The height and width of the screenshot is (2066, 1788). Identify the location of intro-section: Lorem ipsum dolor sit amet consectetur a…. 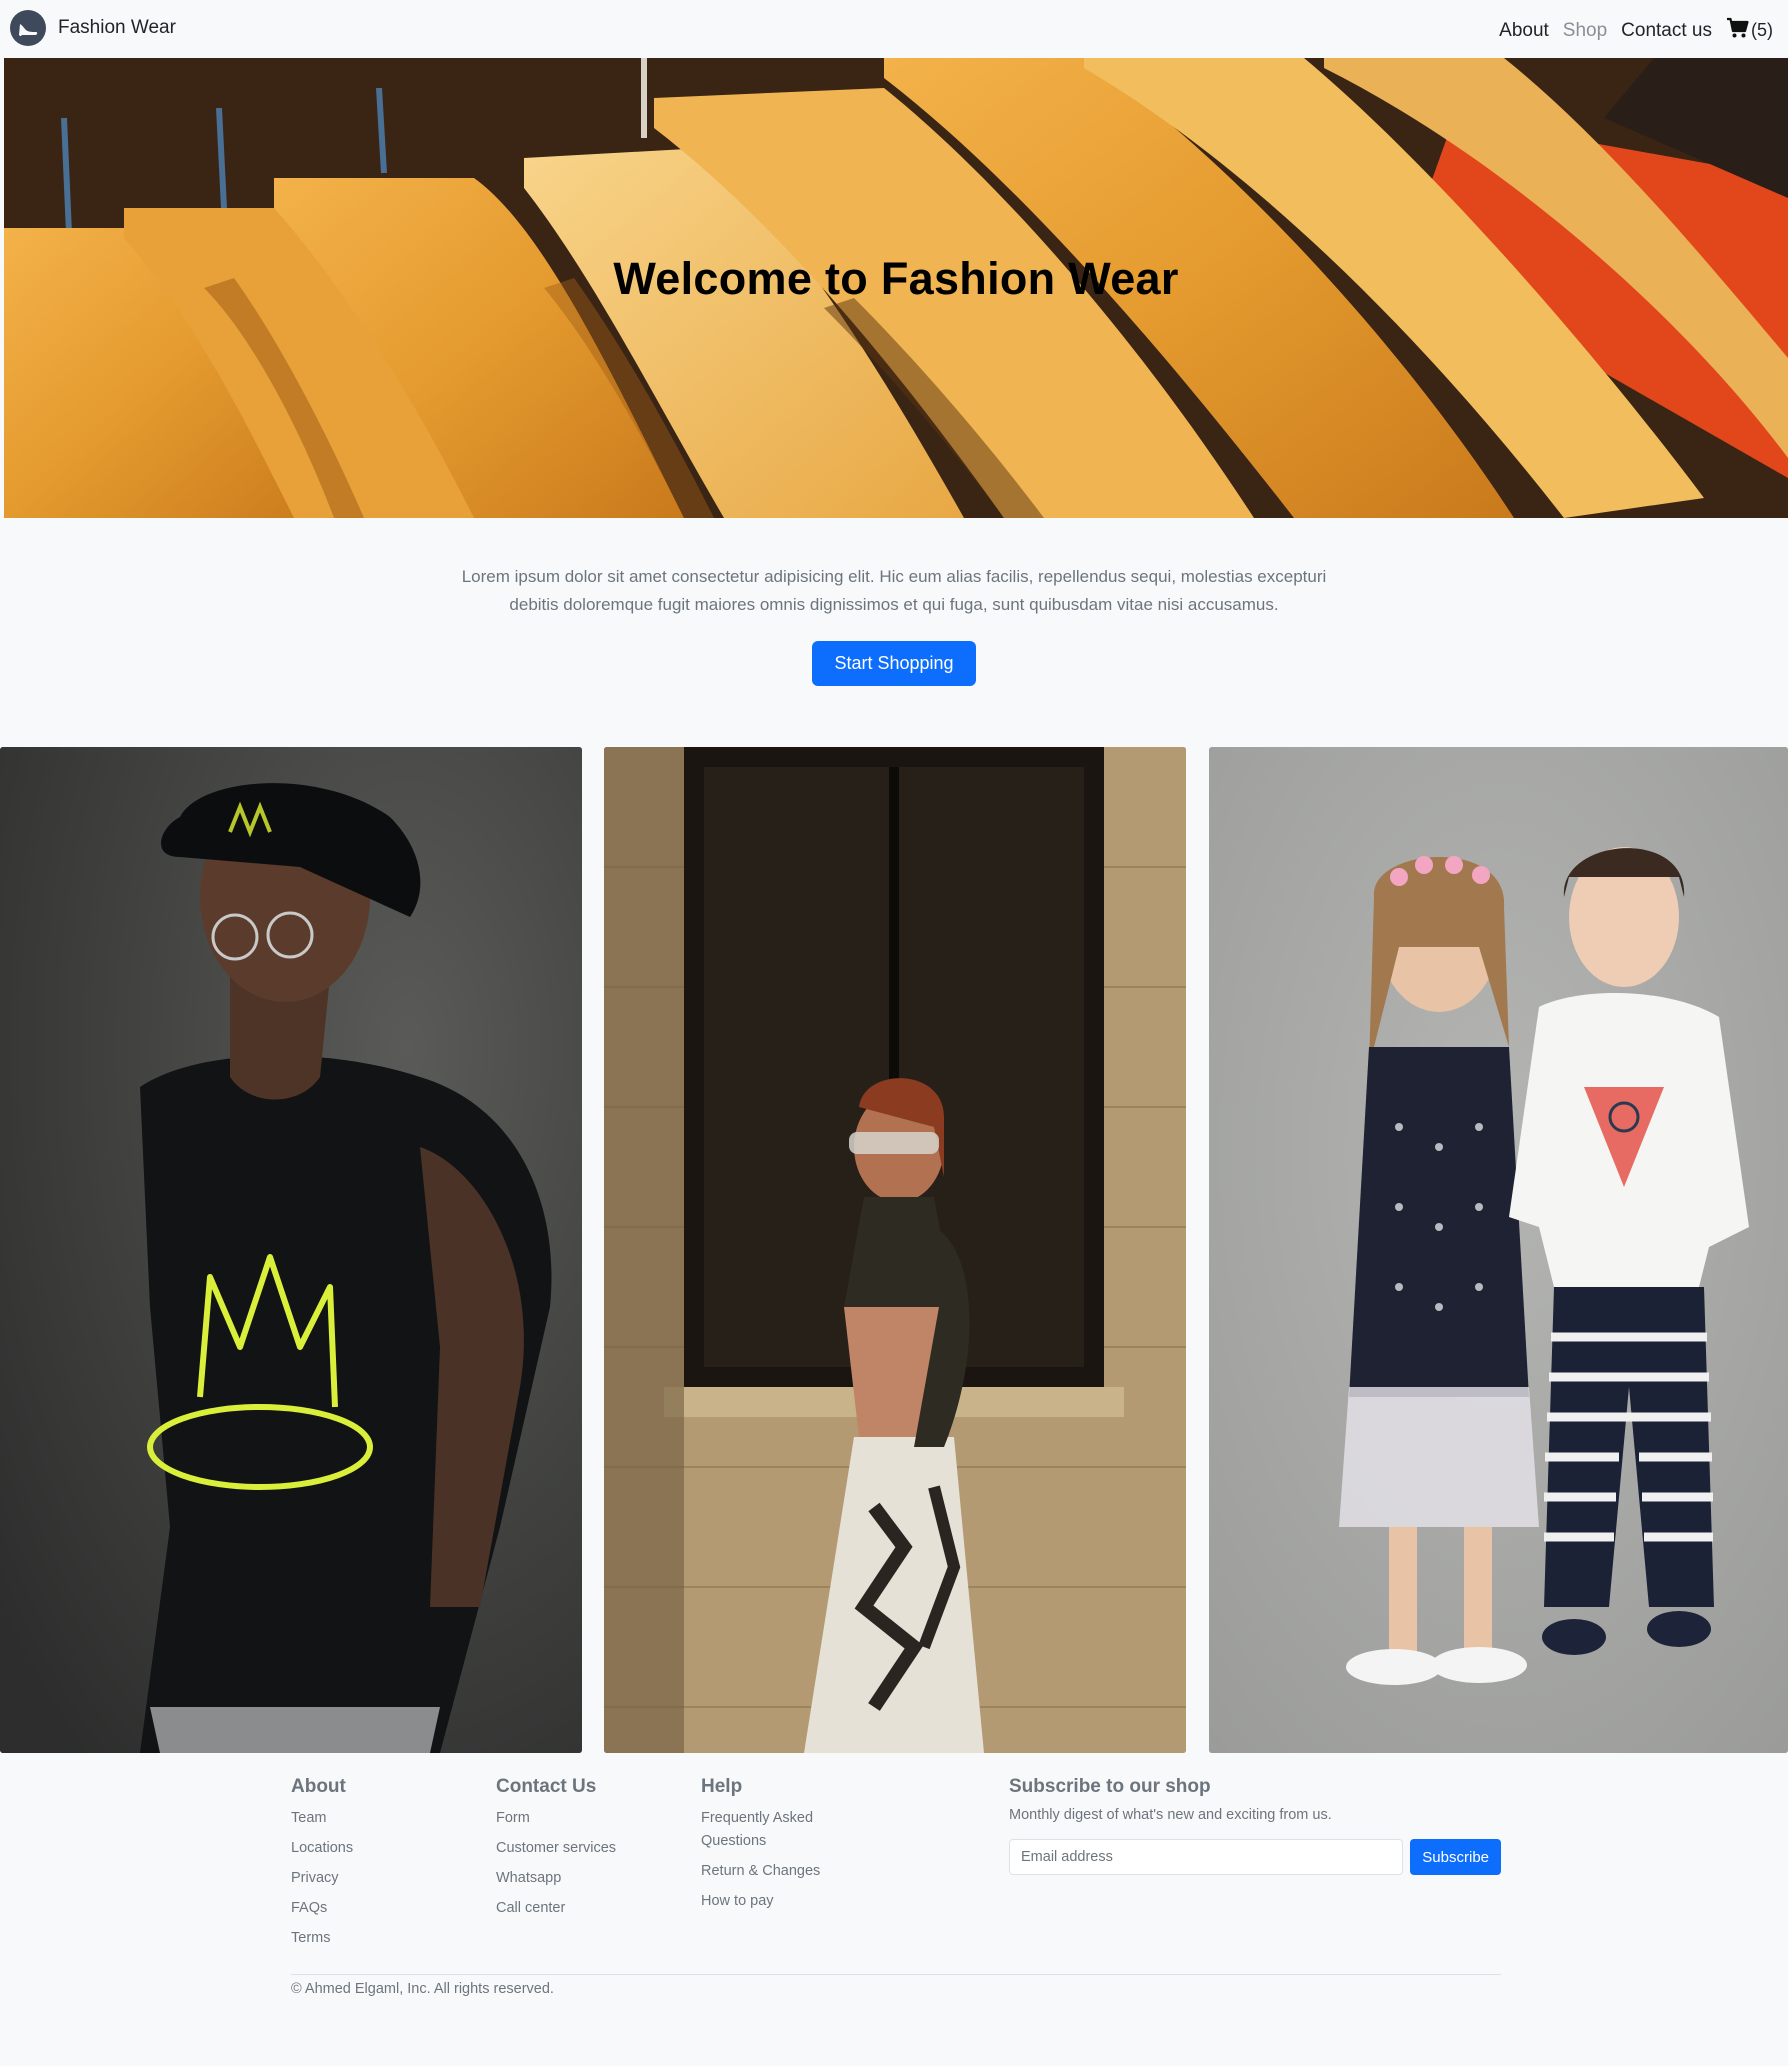
(894, 624).